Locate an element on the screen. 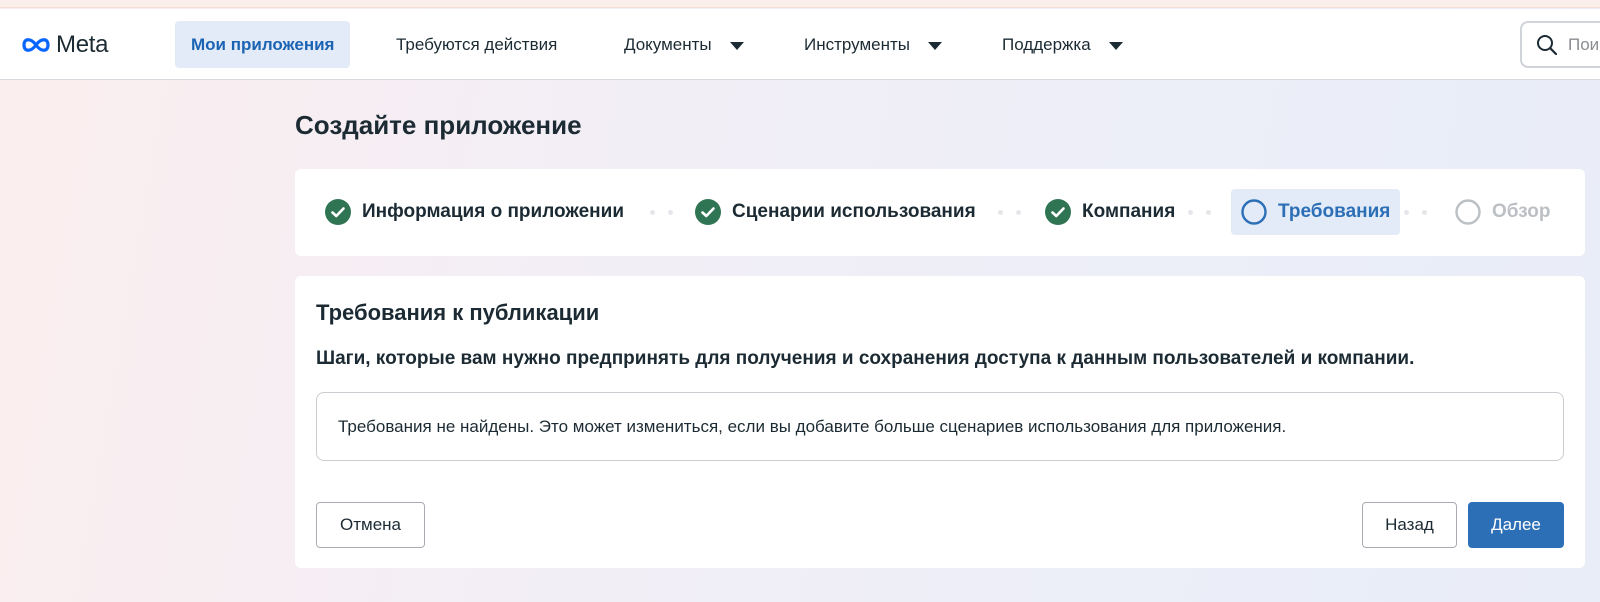 This screenshot has width=1600, height=602. nav-tools-label: Инструменты is located at coordinates (857, 44).